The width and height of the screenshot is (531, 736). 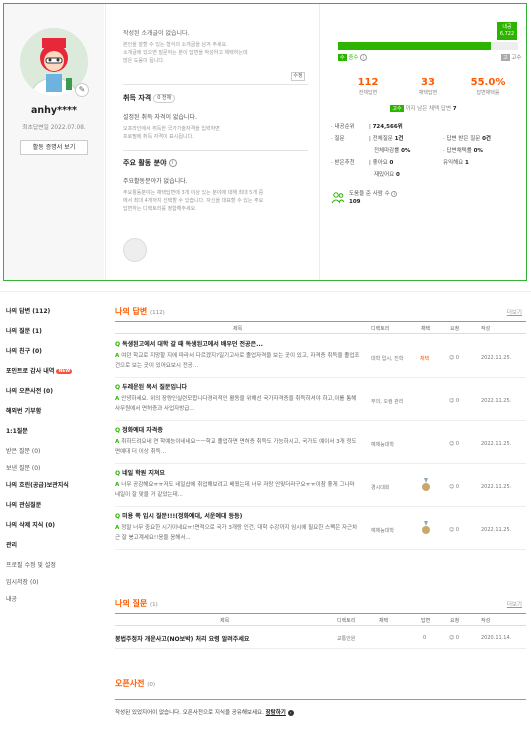 What do you see at coordinates (51, 544) in the screenshot?
I see `sidebar-item: 관리` at bounding box center [51, 544].